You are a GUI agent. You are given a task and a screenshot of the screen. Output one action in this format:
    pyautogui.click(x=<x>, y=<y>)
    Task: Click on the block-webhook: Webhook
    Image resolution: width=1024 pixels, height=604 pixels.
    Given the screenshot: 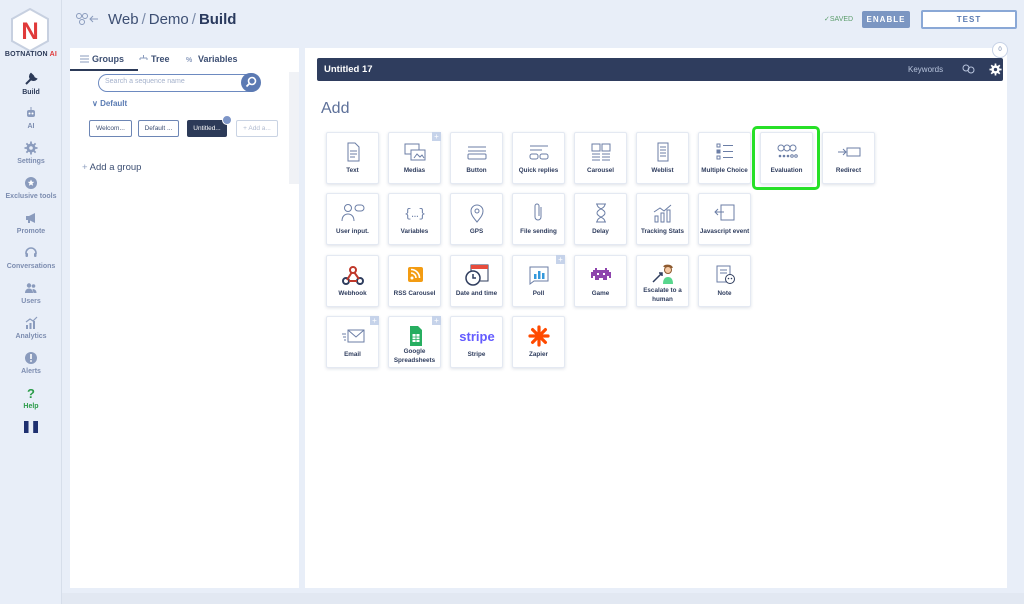 What is the action you would take?
    pyautogui.click(x=352, y=281)
    